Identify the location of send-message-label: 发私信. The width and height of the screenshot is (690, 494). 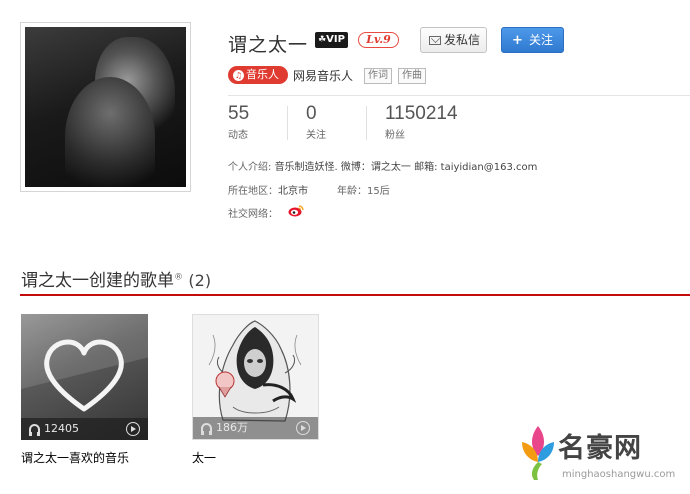
(462, 40).